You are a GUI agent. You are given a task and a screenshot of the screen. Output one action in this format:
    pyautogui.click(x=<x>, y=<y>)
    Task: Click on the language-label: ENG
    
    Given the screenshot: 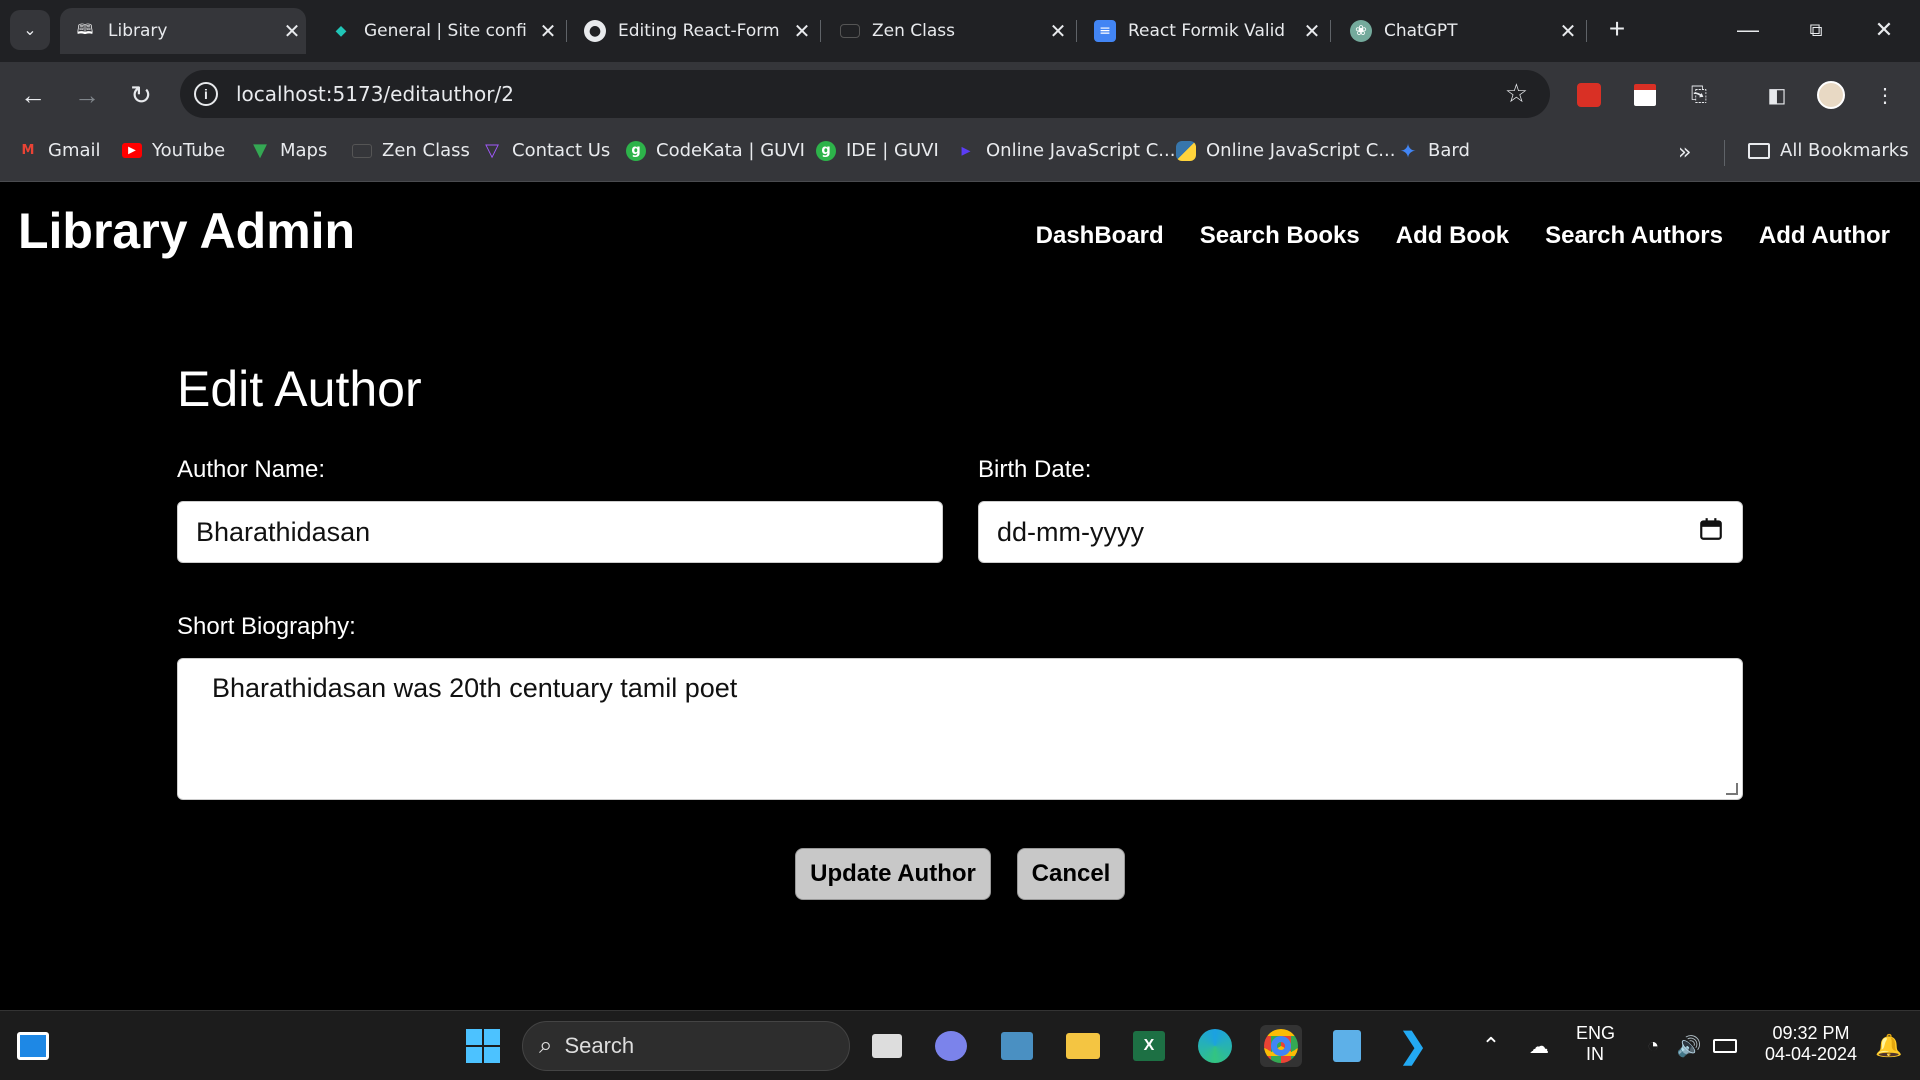 What is the action you would take?
    pyautogui.click(x=1596, y=1033)
    